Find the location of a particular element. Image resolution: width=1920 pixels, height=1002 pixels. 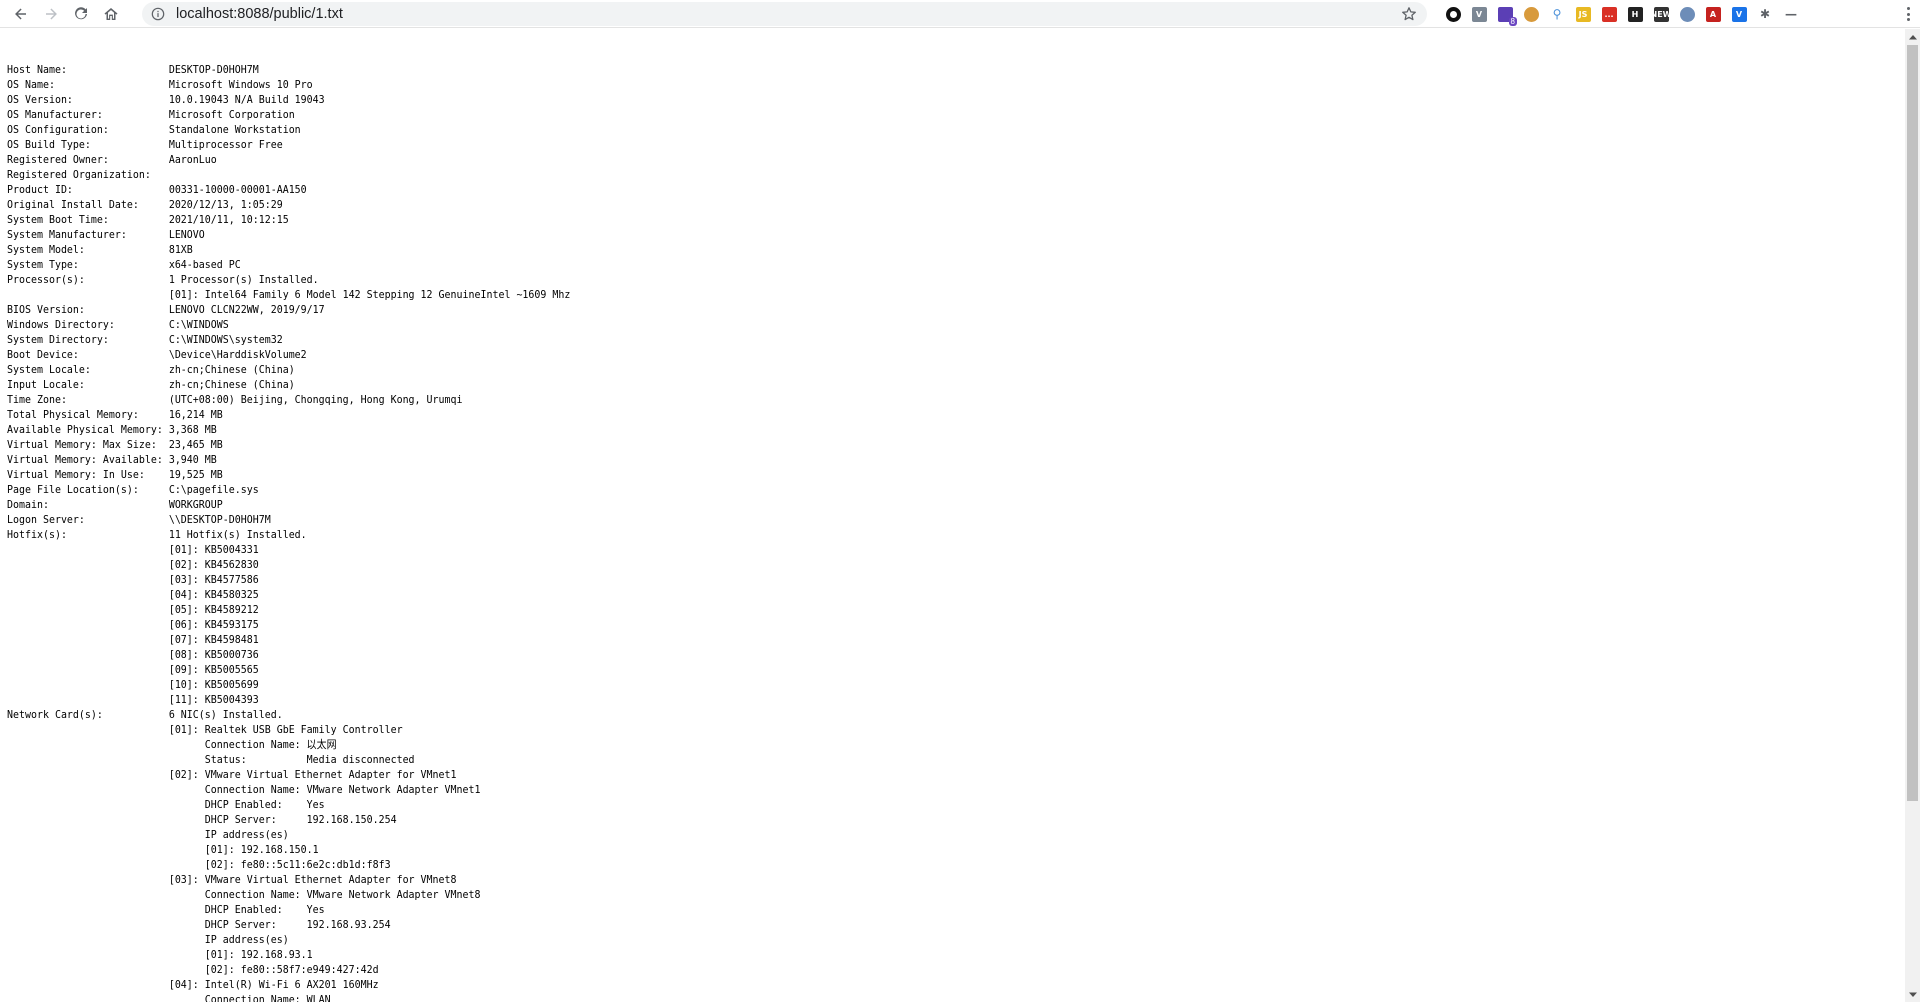

forward-arrow-icon is located at coordinates (51, 13).